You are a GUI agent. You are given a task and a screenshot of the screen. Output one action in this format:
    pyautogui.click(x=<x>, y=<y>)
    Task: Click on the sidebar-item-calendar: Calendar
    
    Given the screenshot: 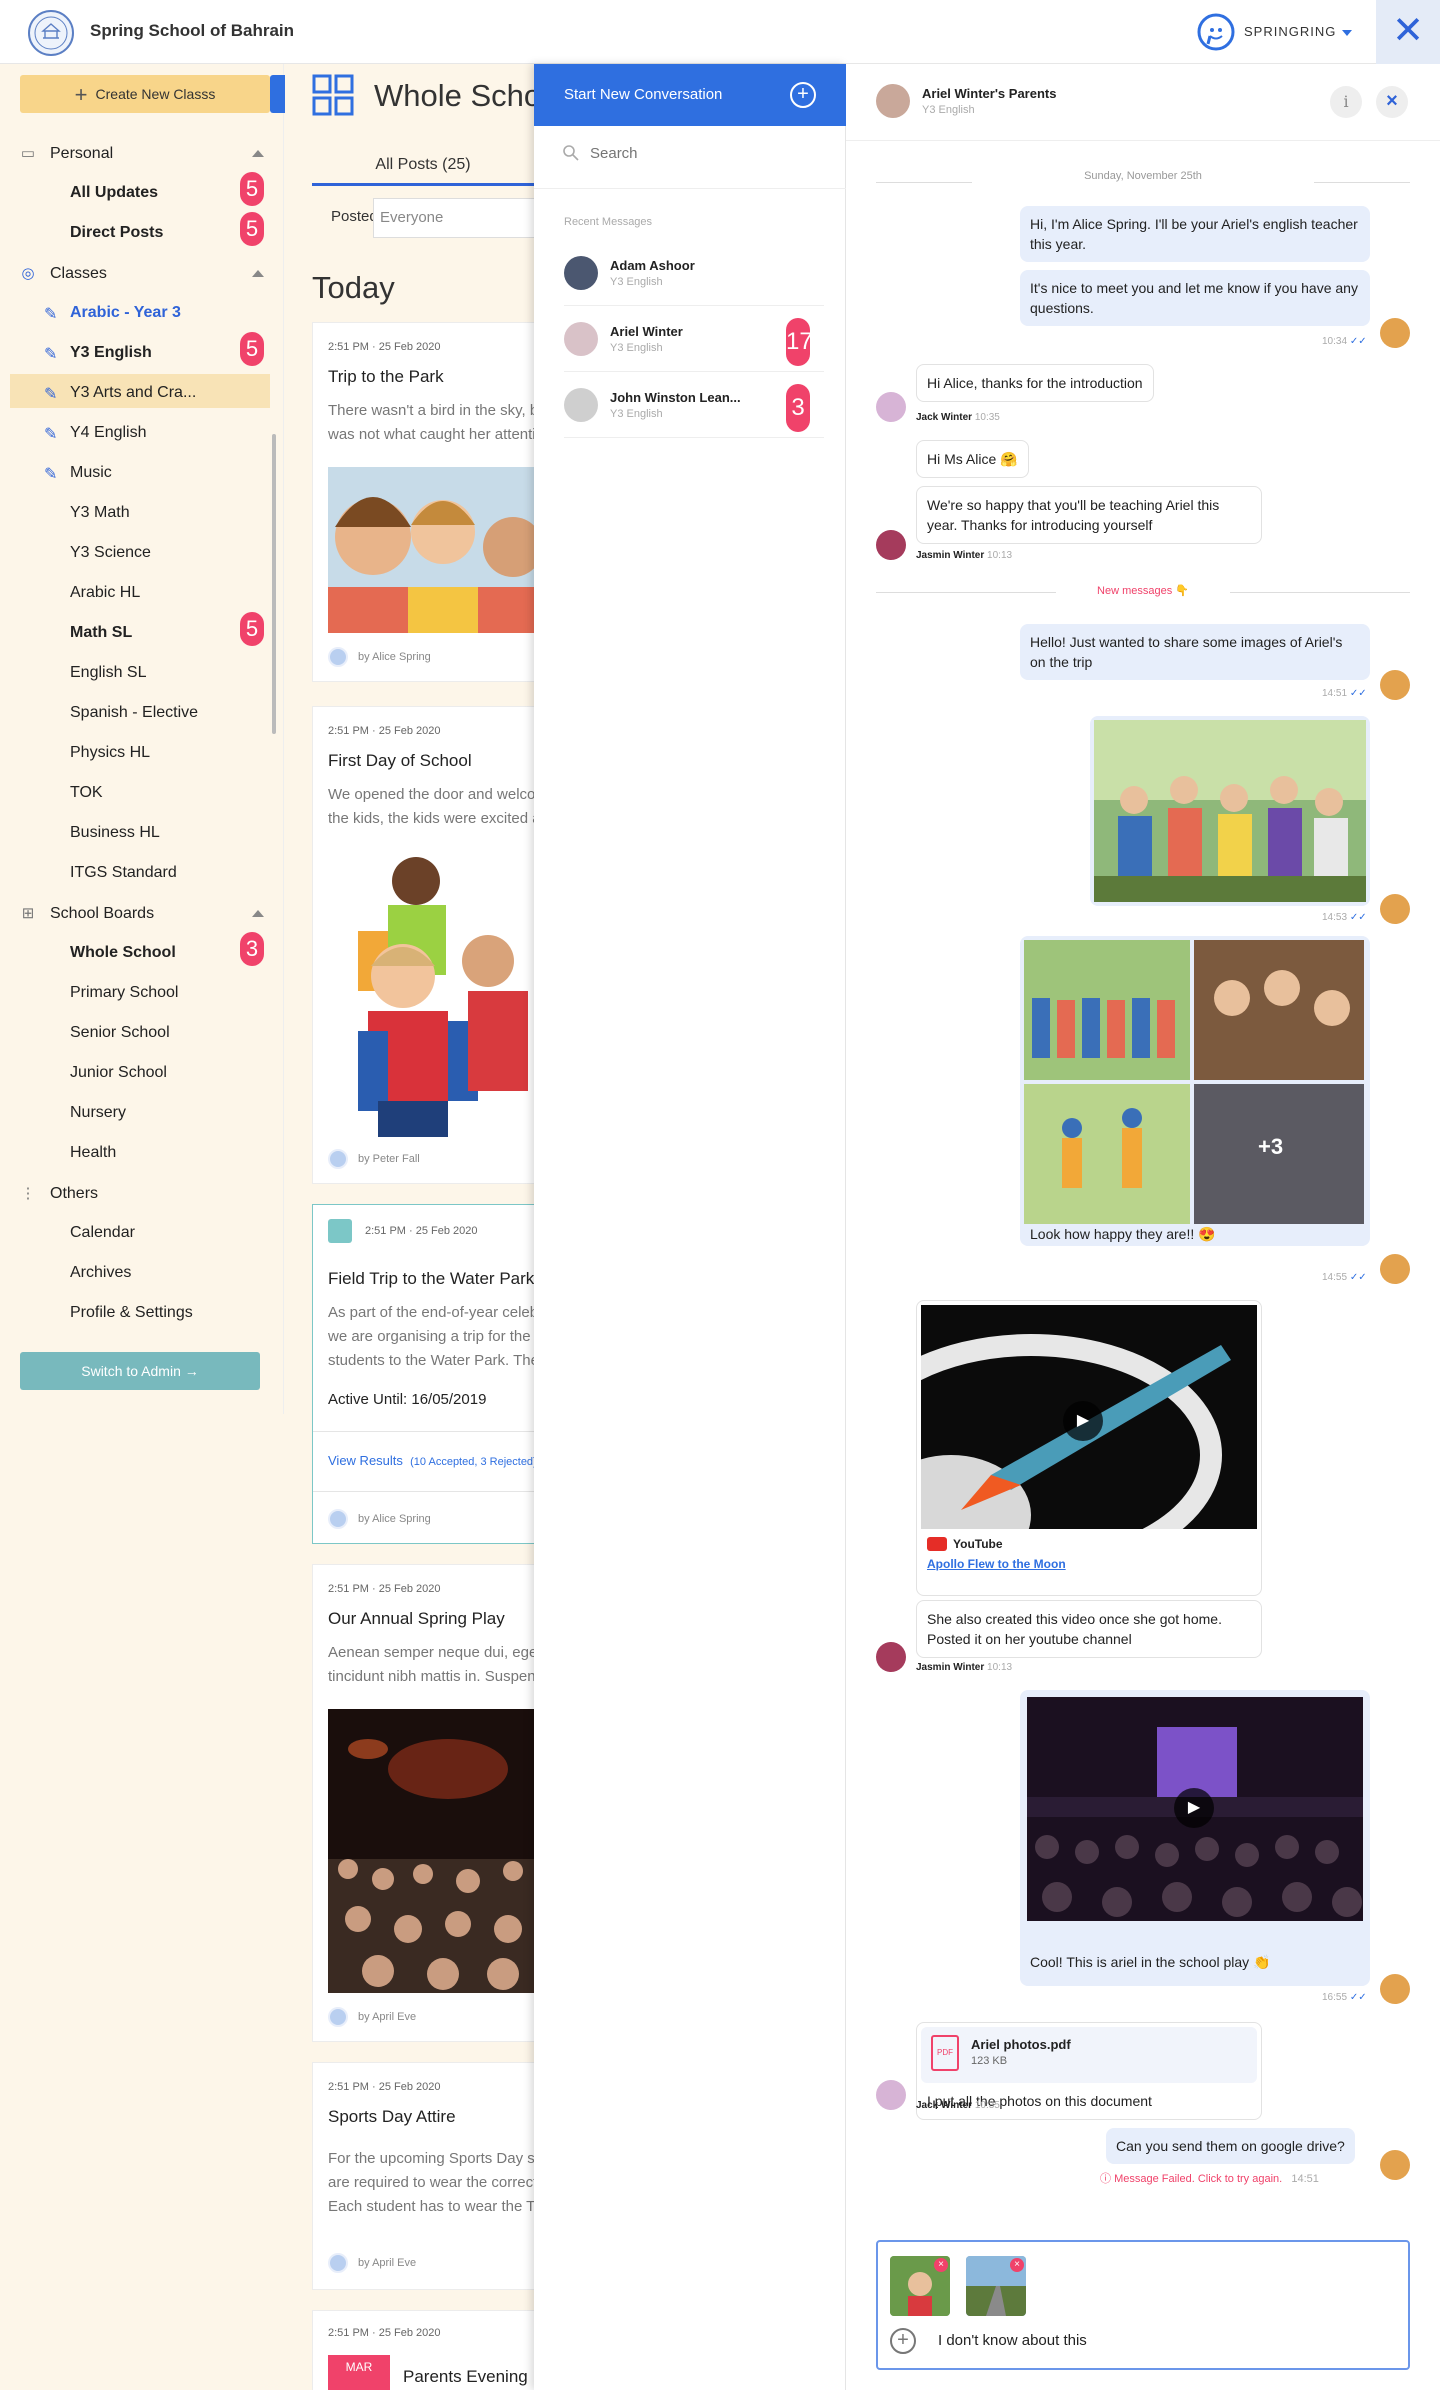 What is the action you would take?
    pyautogui.click(x=102, y=1233)
    